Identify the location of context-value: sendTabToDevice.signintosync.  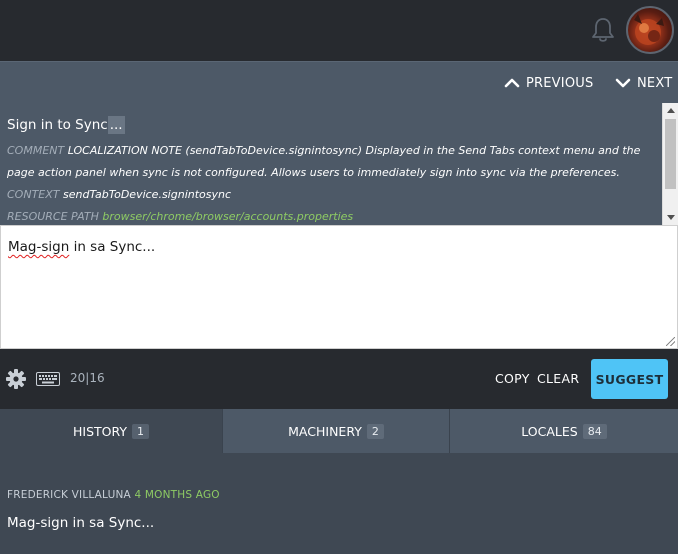
(147, 194).